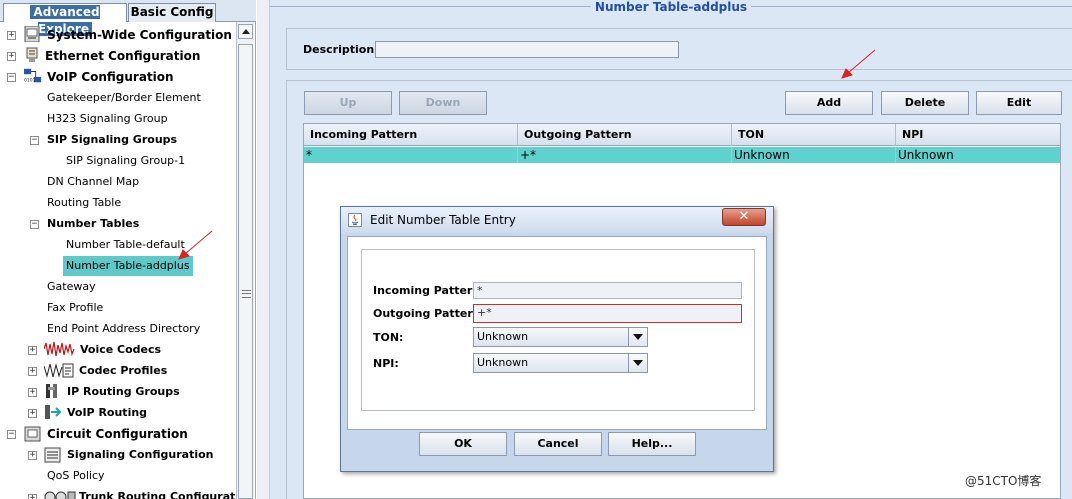 This screenshot has height=499, width=1072. Describe the element at coordinates (558, 444) in the screenshot. I see `cancel-button: Cancel` at that location.